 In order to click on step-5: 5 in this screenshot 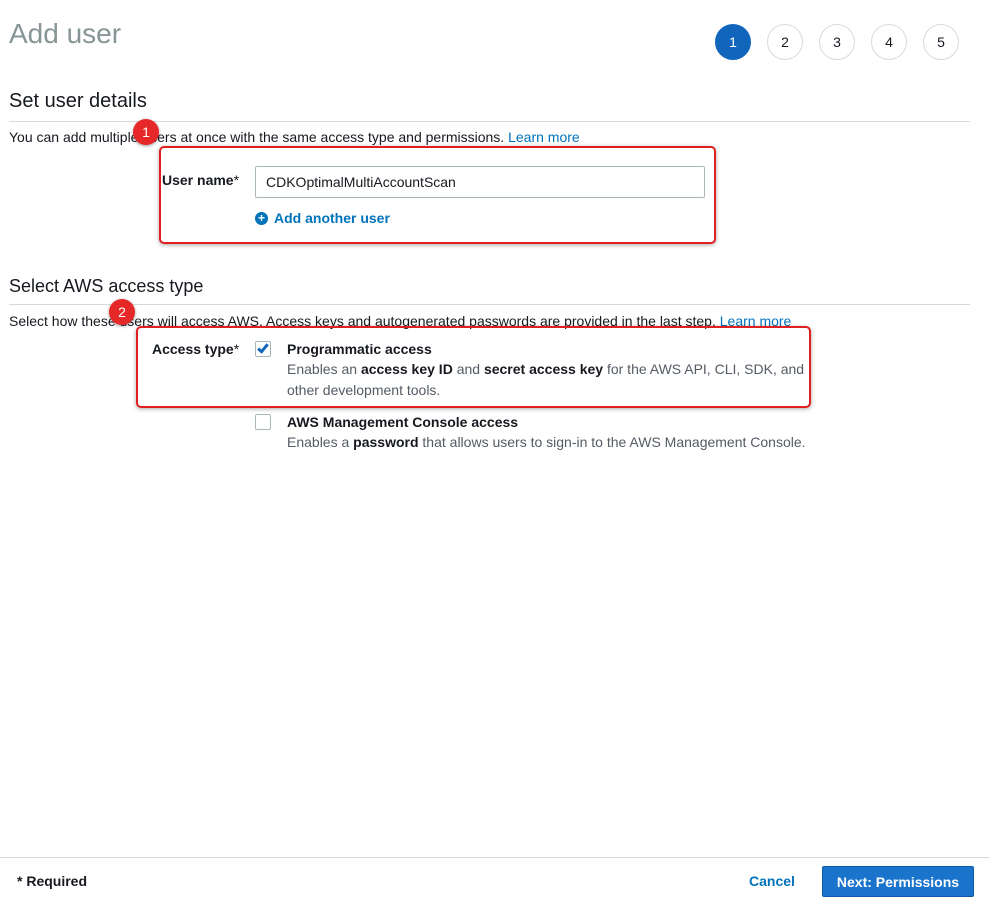, I will do `click(941, 42)`.